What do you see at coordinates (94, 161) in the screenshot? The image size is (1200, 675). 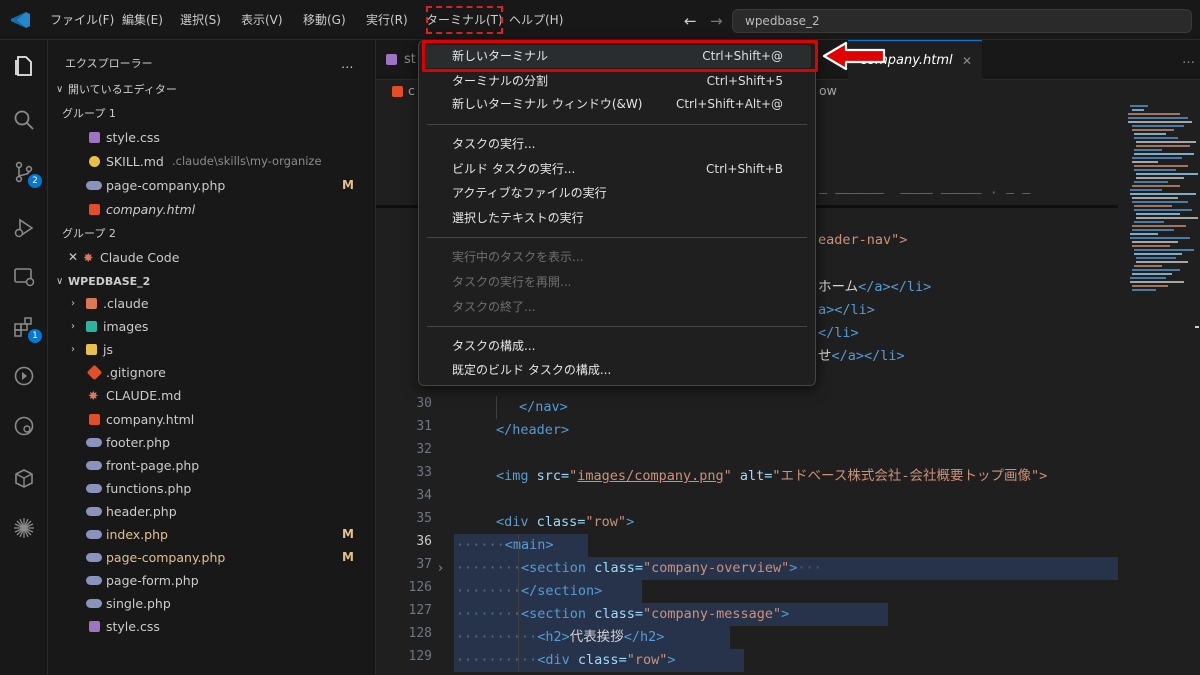 I see `lightbulb-icon` at bounding box center [94, 161].